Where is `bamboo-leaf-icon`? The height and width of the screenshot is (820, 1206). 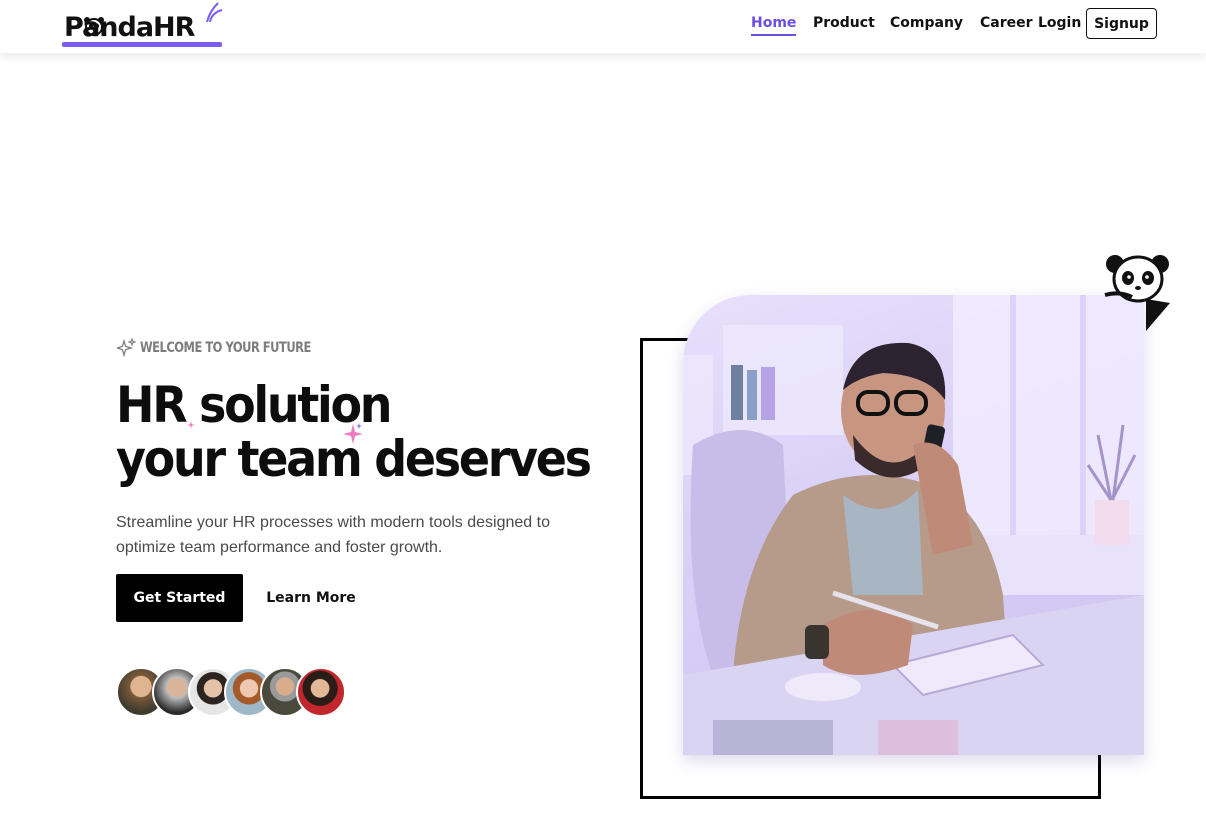 bamboo-leaf-icon is located at coordinates (214, 12).